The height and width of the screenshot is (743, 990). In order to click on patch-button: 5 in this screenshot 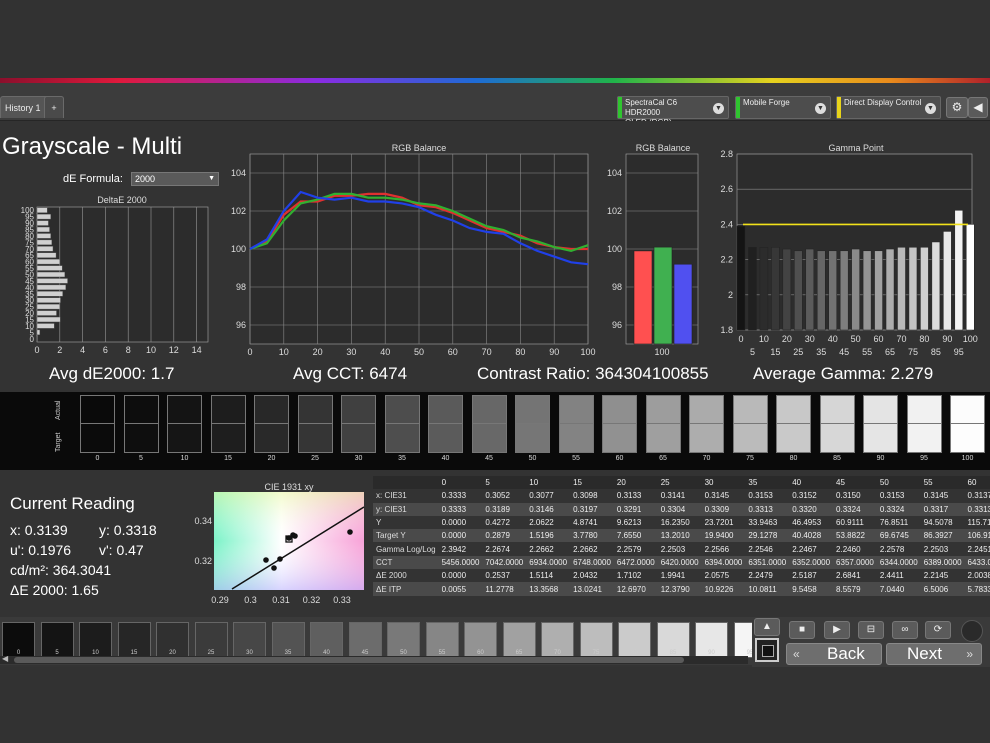, I will do `click(57, 640)`.